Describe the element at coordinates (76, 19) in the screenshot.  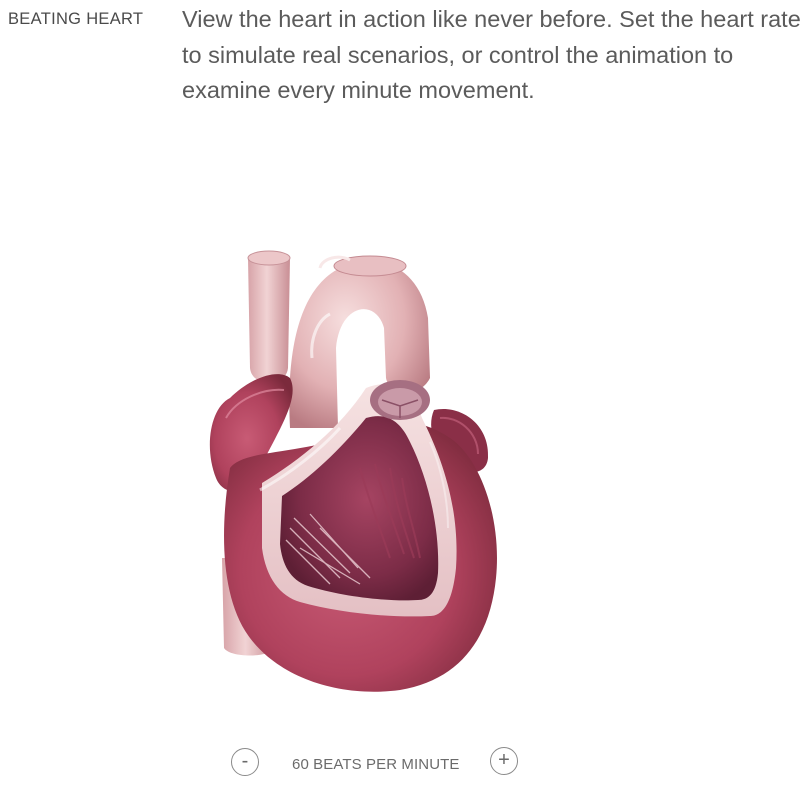
I see `section-label: BEATING HEART` at that location.